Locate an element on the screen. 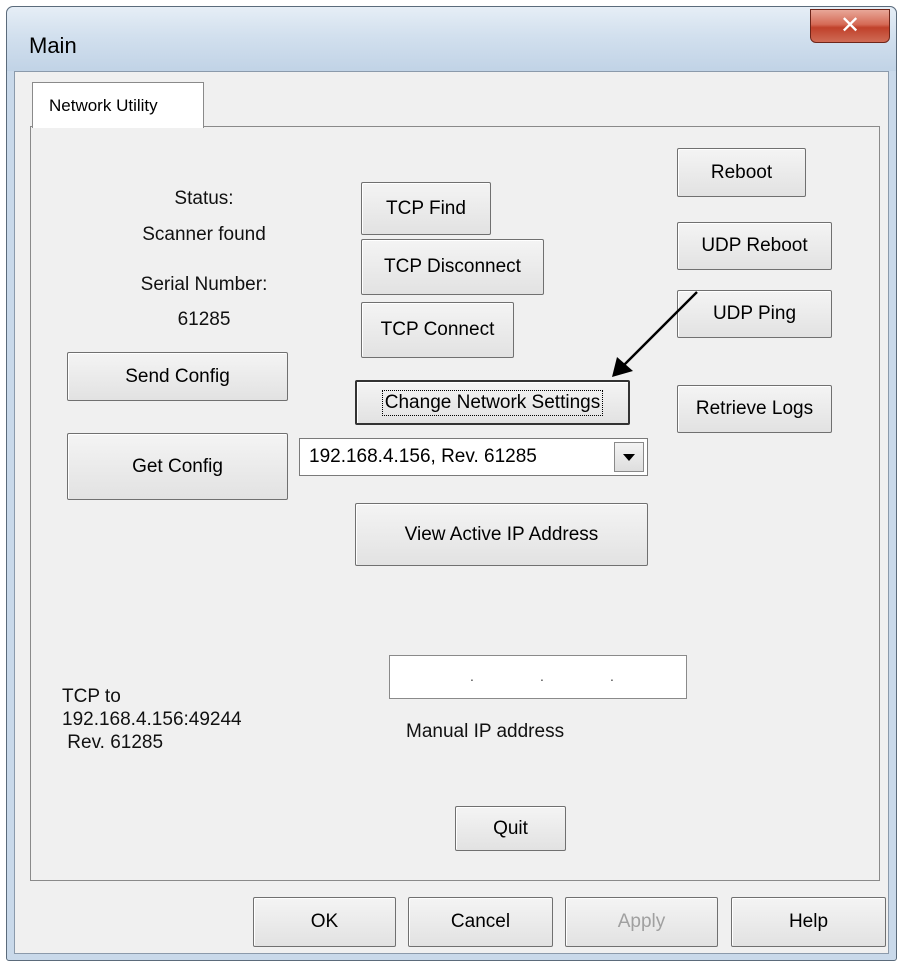 Image resolution: width=900 pixels, height=965 pixels. change-network-settings-button: Change Network Settings is located at coordinates (492, 402).